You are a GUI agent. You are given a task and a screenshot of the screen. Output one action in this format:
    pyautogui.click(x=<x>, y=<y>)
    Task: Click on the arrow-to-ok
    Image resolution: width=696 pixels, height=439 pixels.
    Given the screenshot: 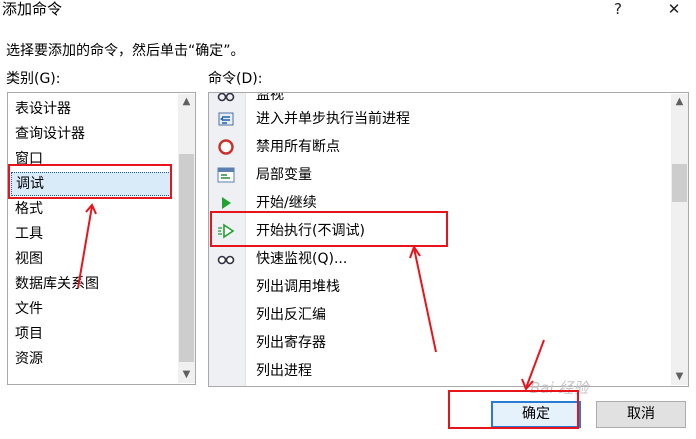 What is the action you would take?
    pyautogui.click(x=535, y=364)
    